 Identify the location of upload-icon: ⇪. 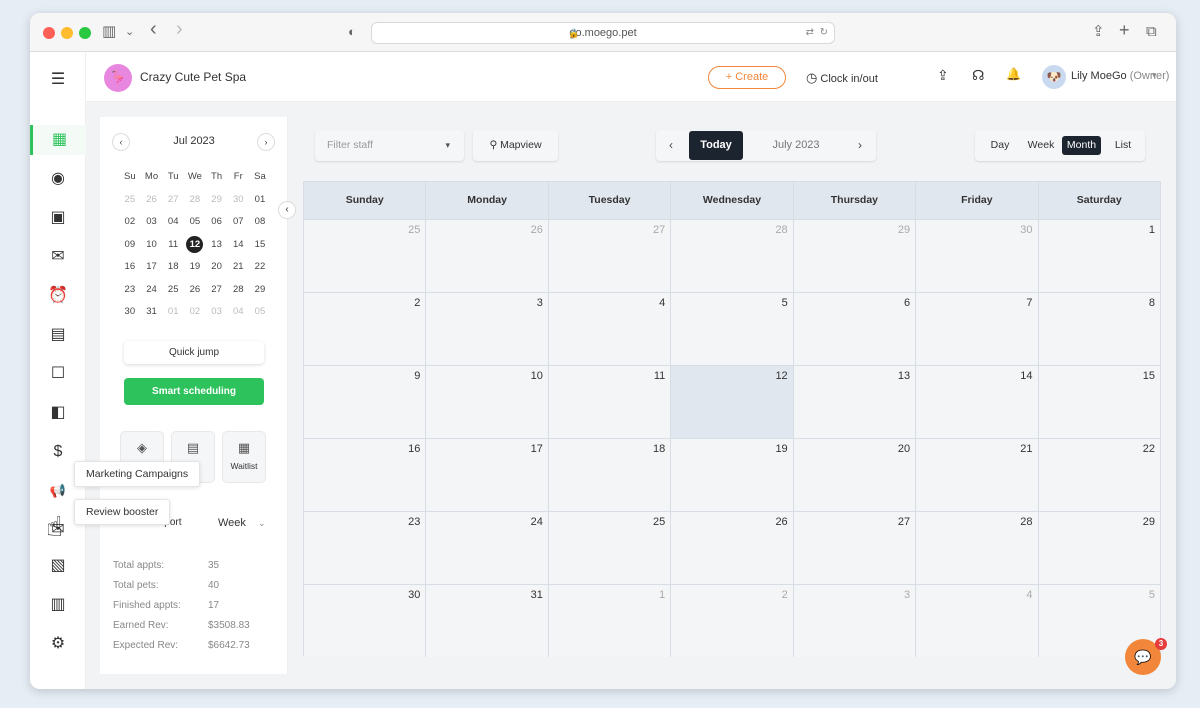
(943, 75).